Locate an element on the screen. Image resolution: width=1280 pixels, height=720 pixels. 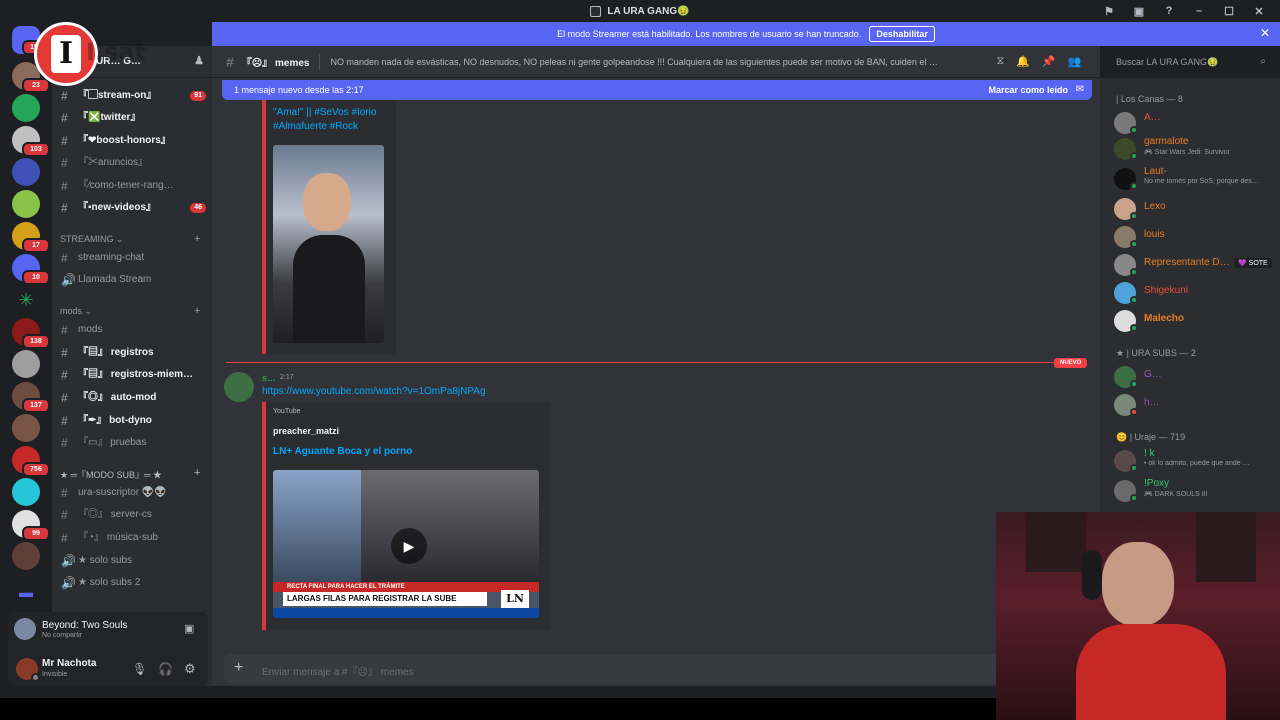
threads-icon: ⧖ is located at coordinates (1000, 61).